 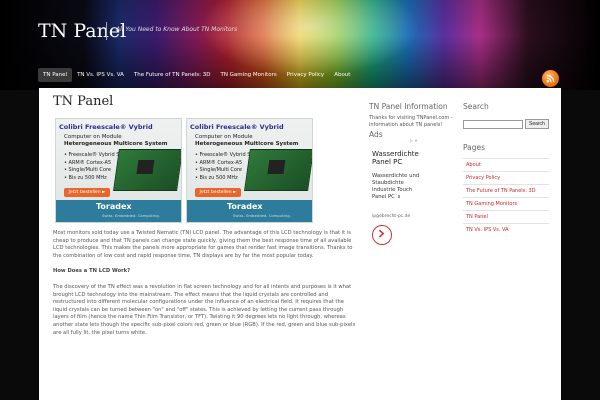 I want to click on site-tagline: All You Need to Know About TN Monitors, so click(x=177, y=29).